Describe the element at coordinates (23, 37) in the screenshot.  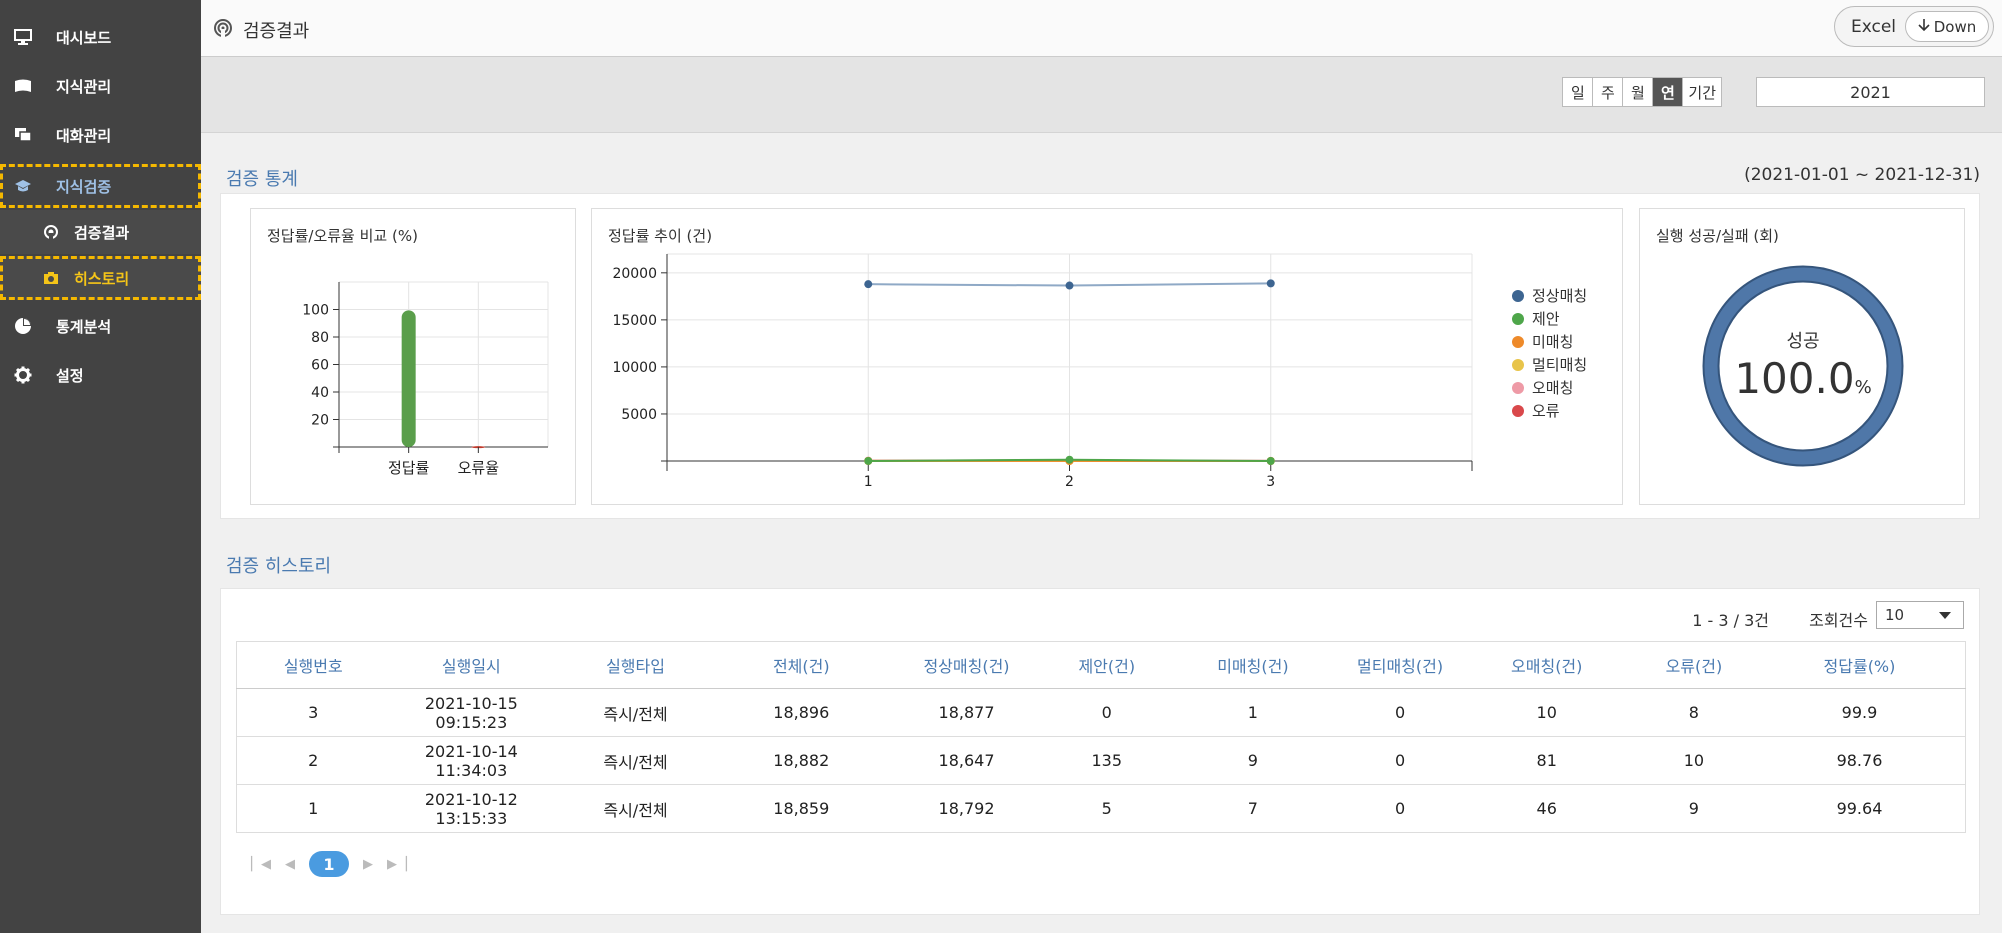
I see `monitor-icon` at that location.